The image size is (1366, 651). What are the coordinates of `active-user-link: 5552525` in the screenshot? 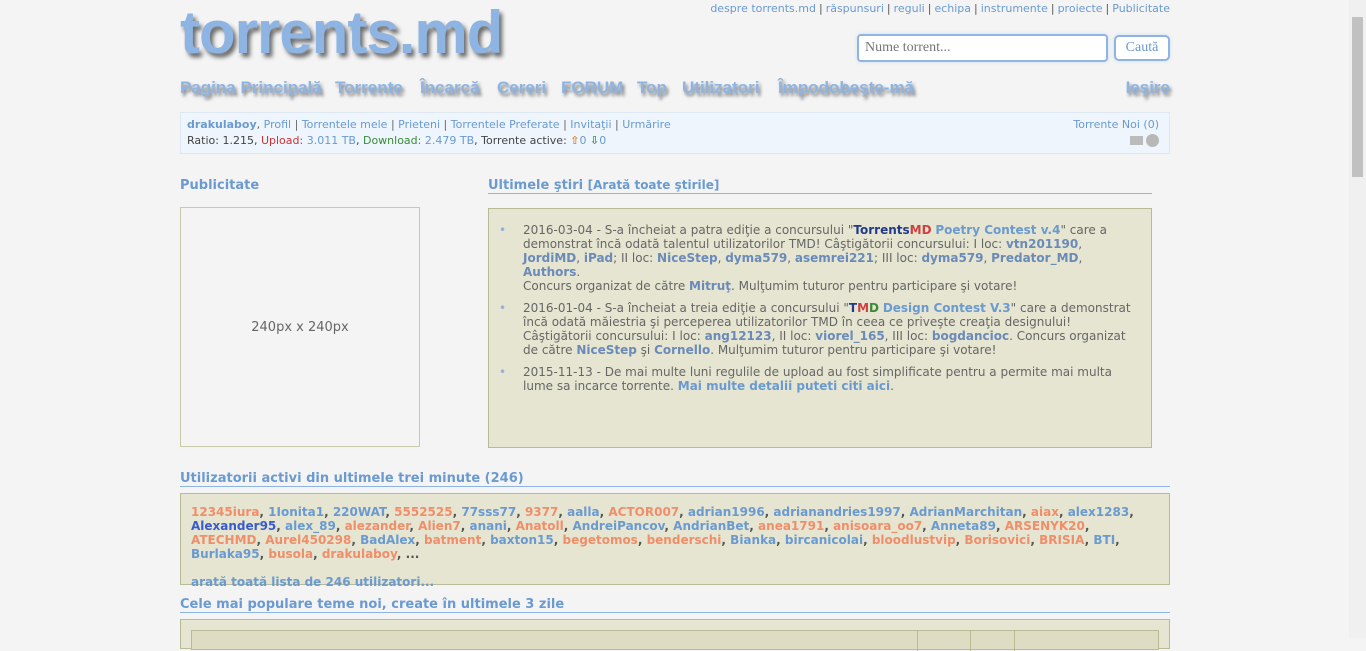 It's located at (423, 512).